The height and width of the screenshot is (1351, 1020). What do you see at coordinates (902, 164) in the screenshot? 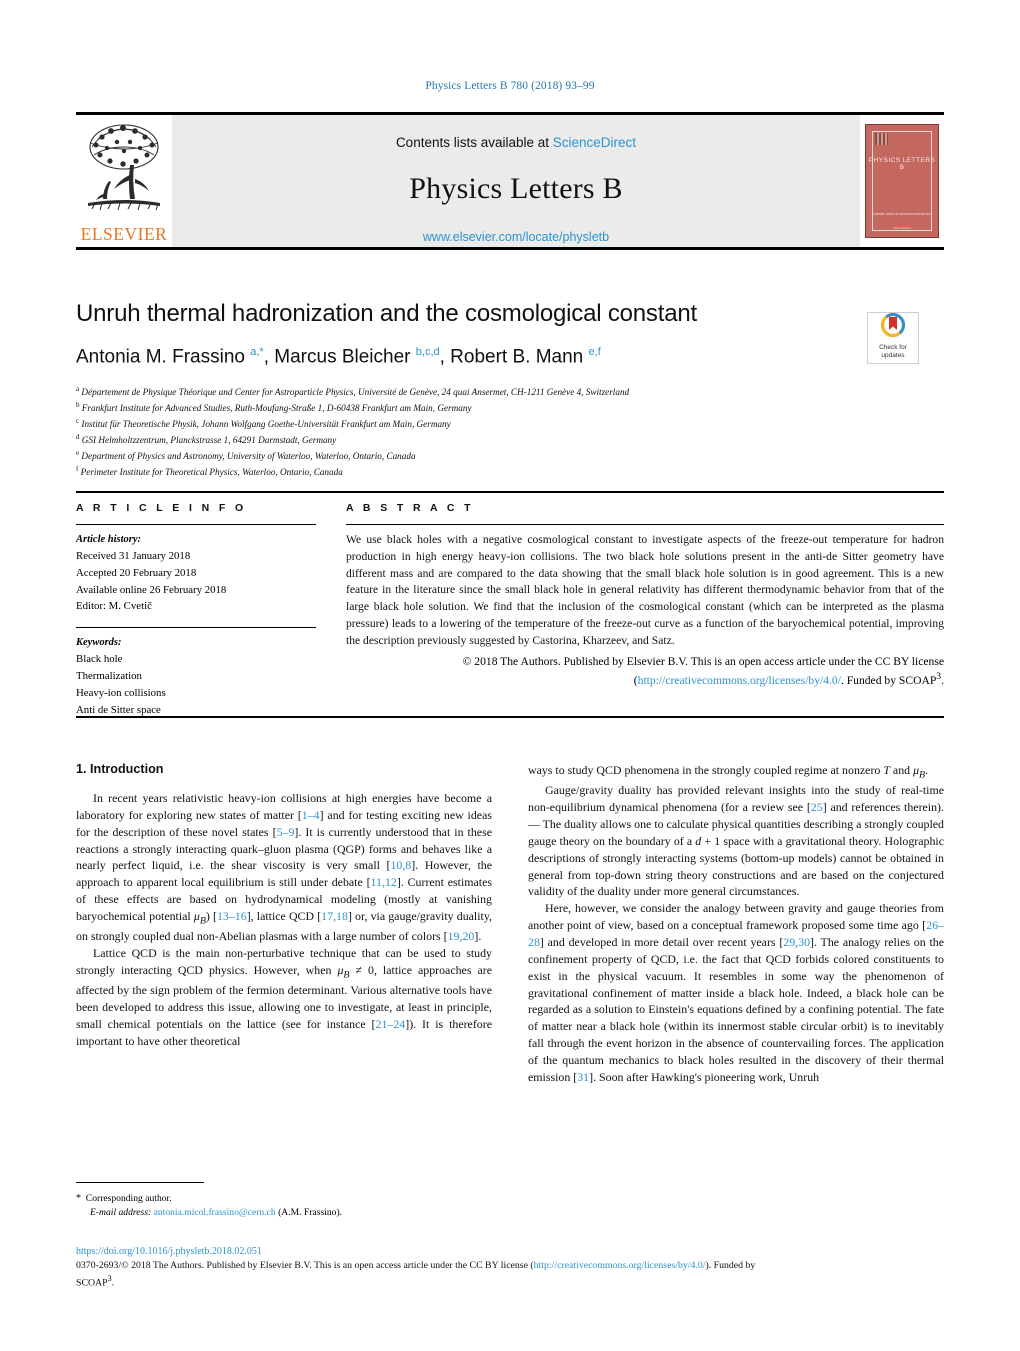
I see `cover-title: PHYSICS LETTERS B` at bounding box center [902, 164].